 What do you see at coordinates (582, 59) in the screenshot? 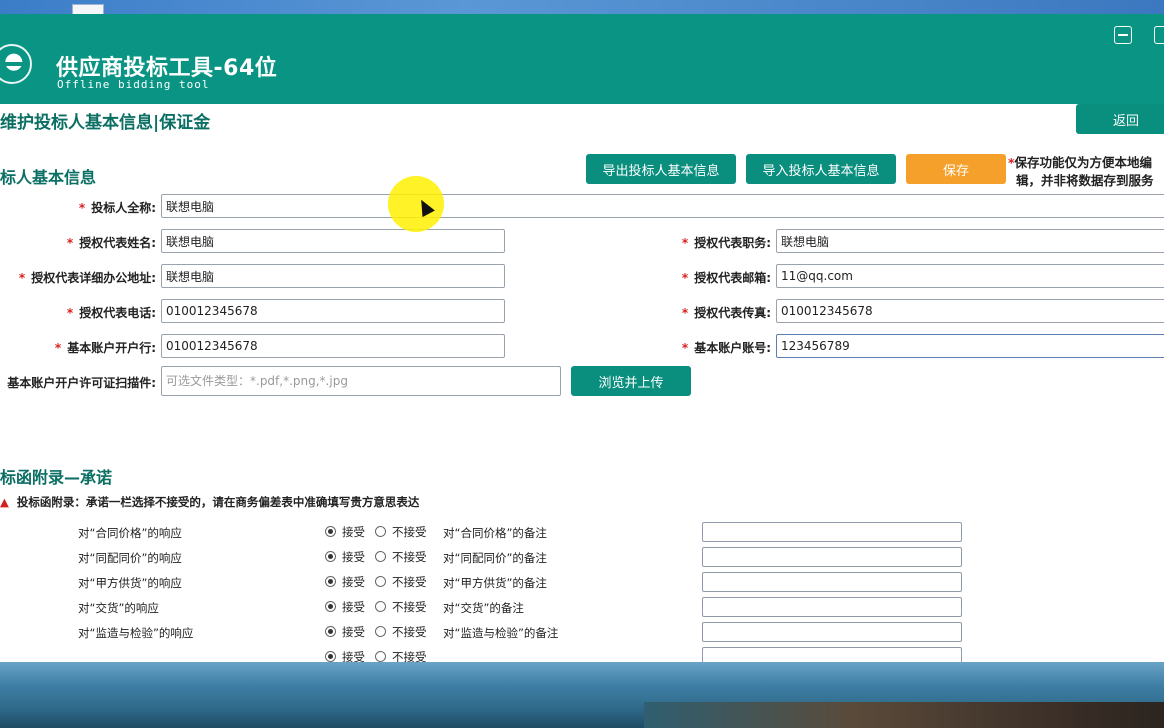
I see `title-bar: 供应商投标工具-64位 Offline bidding tool` at bounding box center [582, 59].